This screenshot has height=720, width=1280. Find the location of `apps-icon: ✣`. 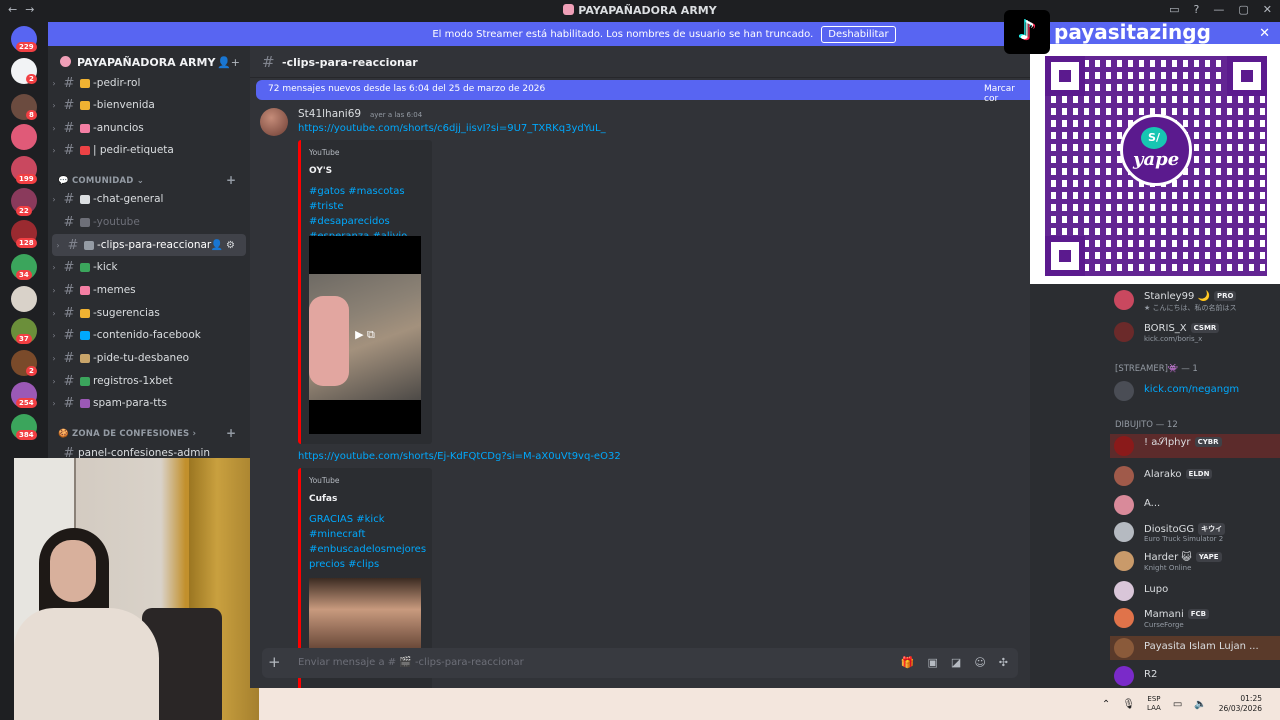

apps-icon: ✣ is located at coordinates (1003, 662).